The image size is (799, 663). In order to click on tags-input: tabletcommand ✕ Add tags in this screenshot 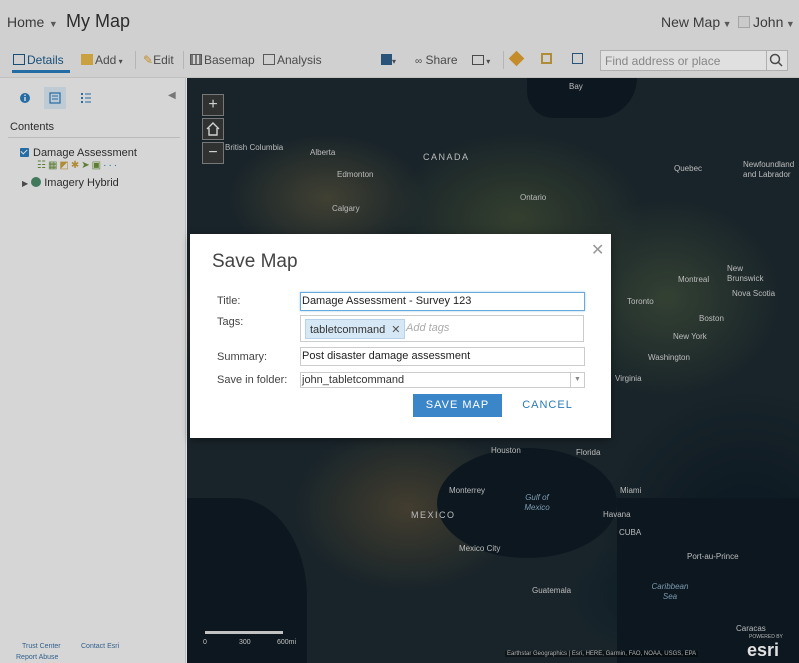, I will do `click(442, 328)`.